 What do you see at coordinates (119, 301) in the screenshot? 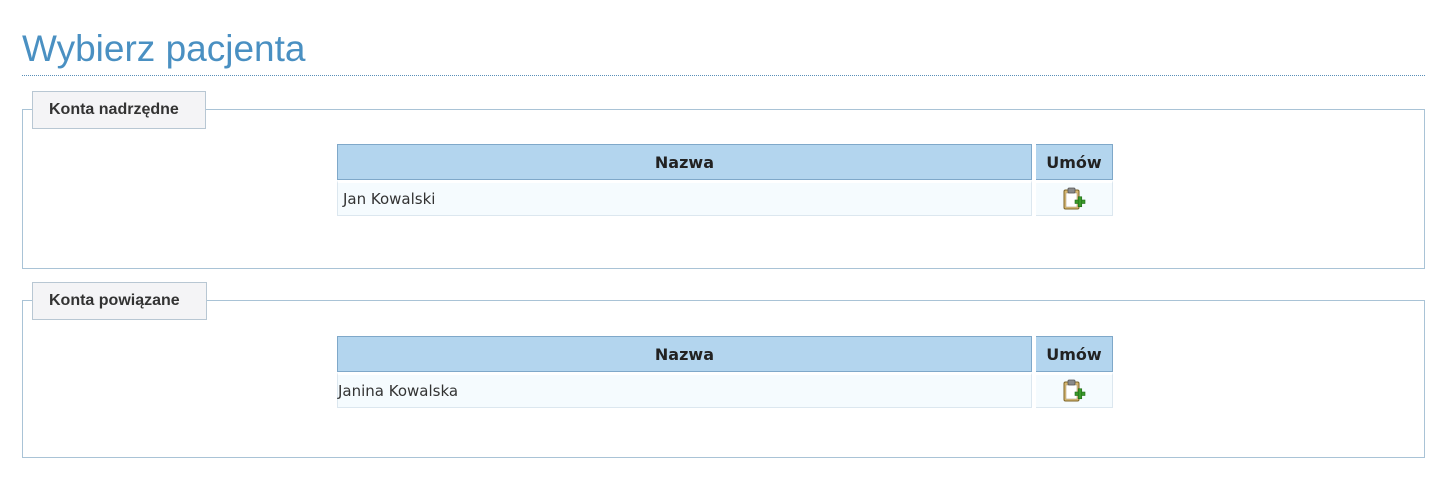
I see `section-legend: Konta powiązane` at bounding box center [119, 301].